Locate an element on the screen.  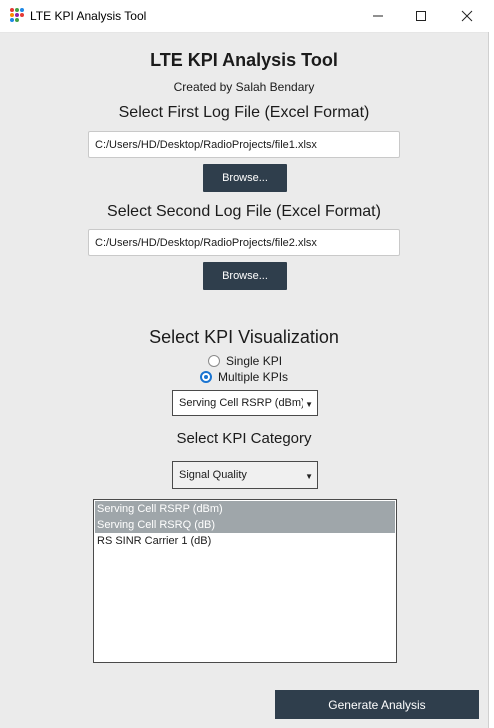
minimize-button is located at coordinates (378, 16).